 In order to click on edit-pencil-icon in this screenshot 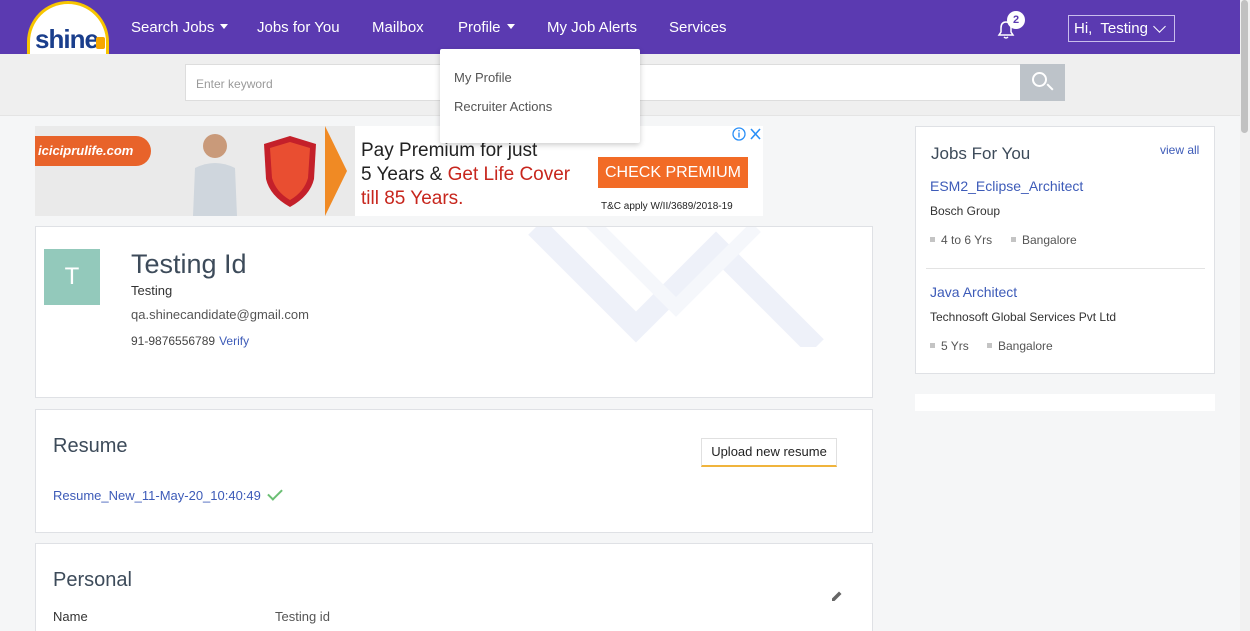, I will do `click(837, 596)`.